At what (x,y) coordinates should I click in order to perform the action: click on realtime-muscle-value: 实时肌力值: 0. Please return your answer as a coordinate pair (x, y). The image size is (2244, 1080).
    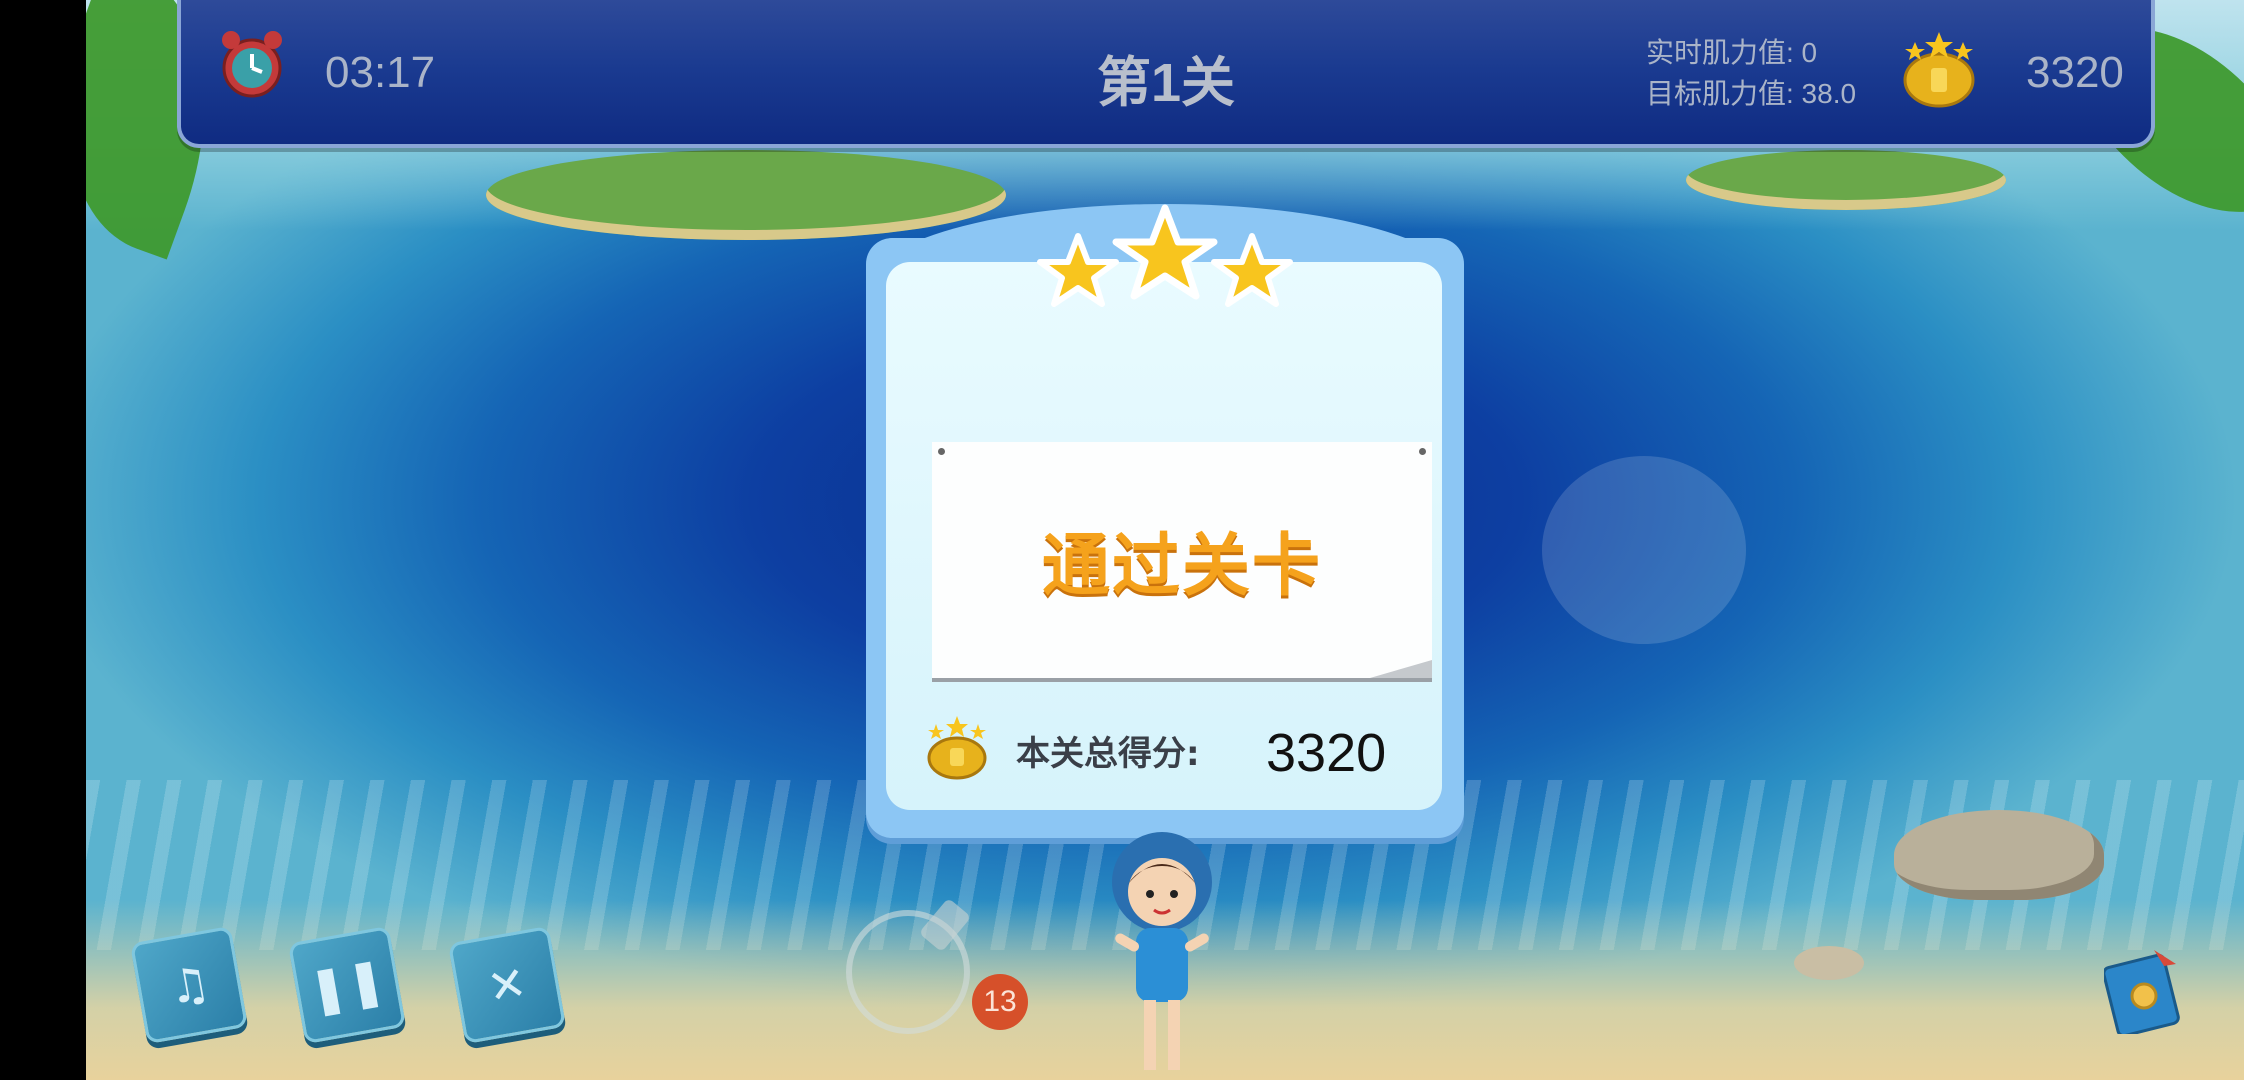
    Looking at the image, I should click on (1732, 52).